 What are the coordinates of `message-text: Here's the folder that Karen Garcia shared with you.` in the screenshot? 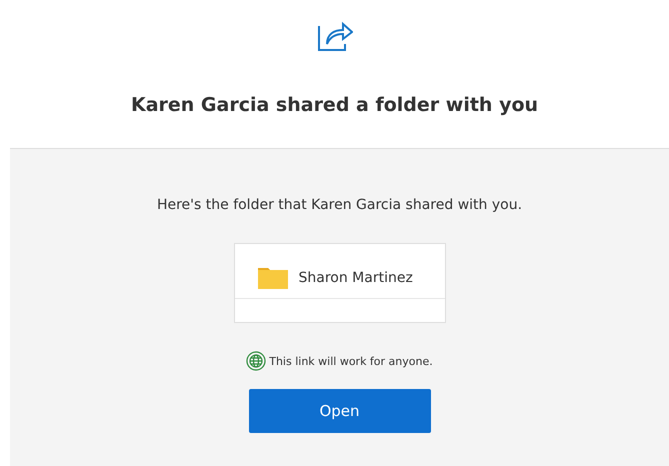 It's located at (339, 205).